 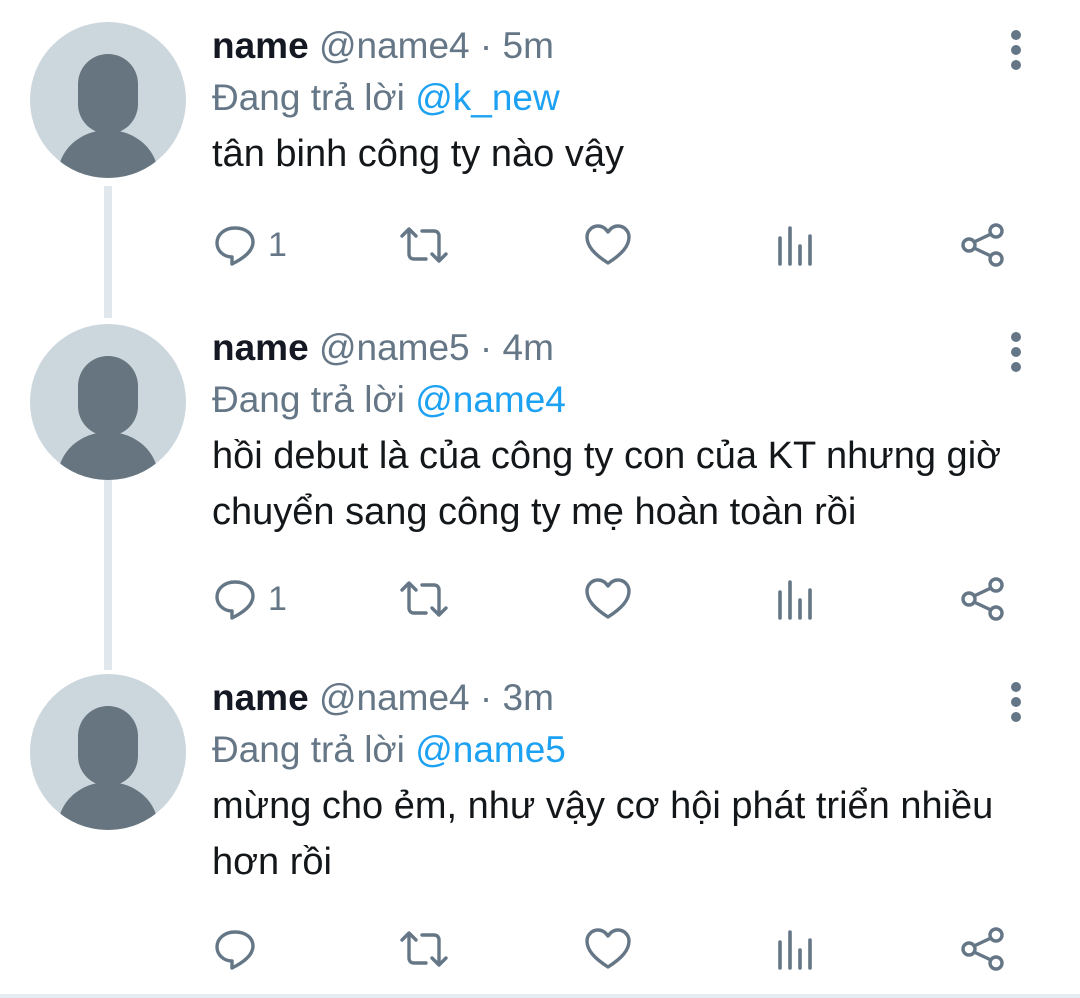 What do you see at coordinates (528, 697) in the screenshot?
I see `timestamp: 3m` at bounding box center [528, 697].